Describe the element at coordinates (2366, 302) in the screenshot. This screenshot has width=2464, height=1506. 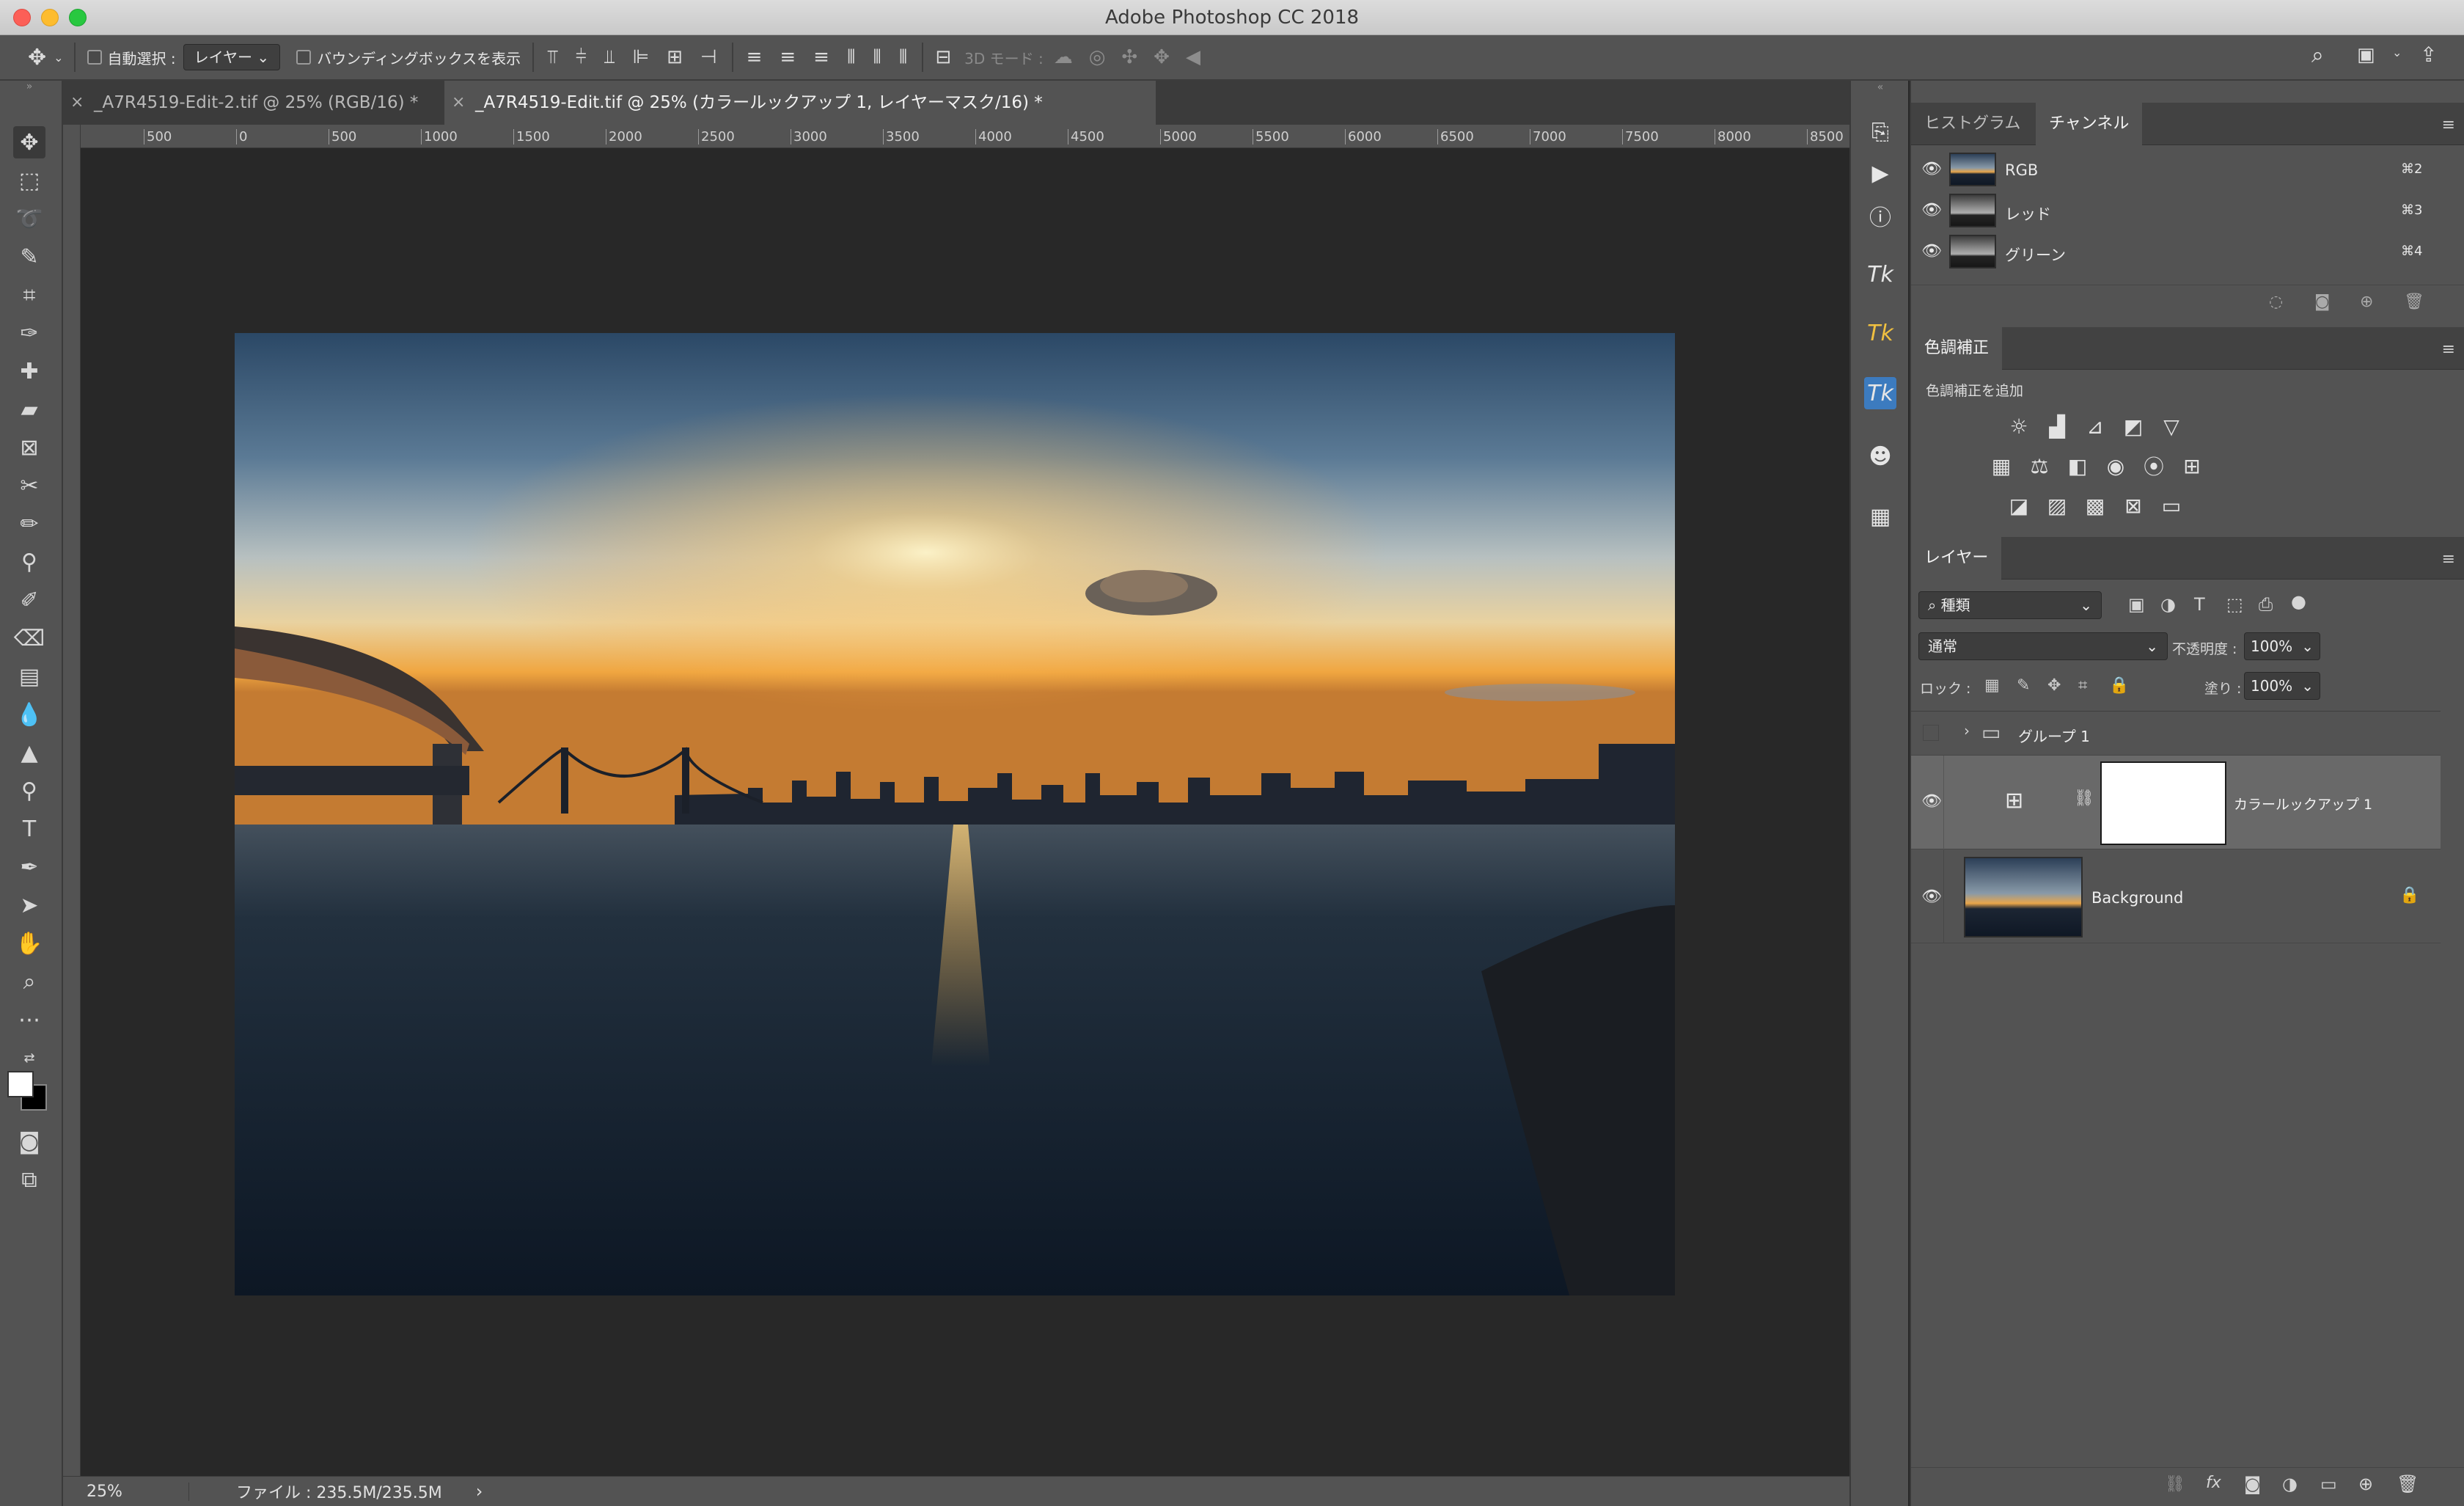
I see `new-channel-icon: ⊕` at that location.